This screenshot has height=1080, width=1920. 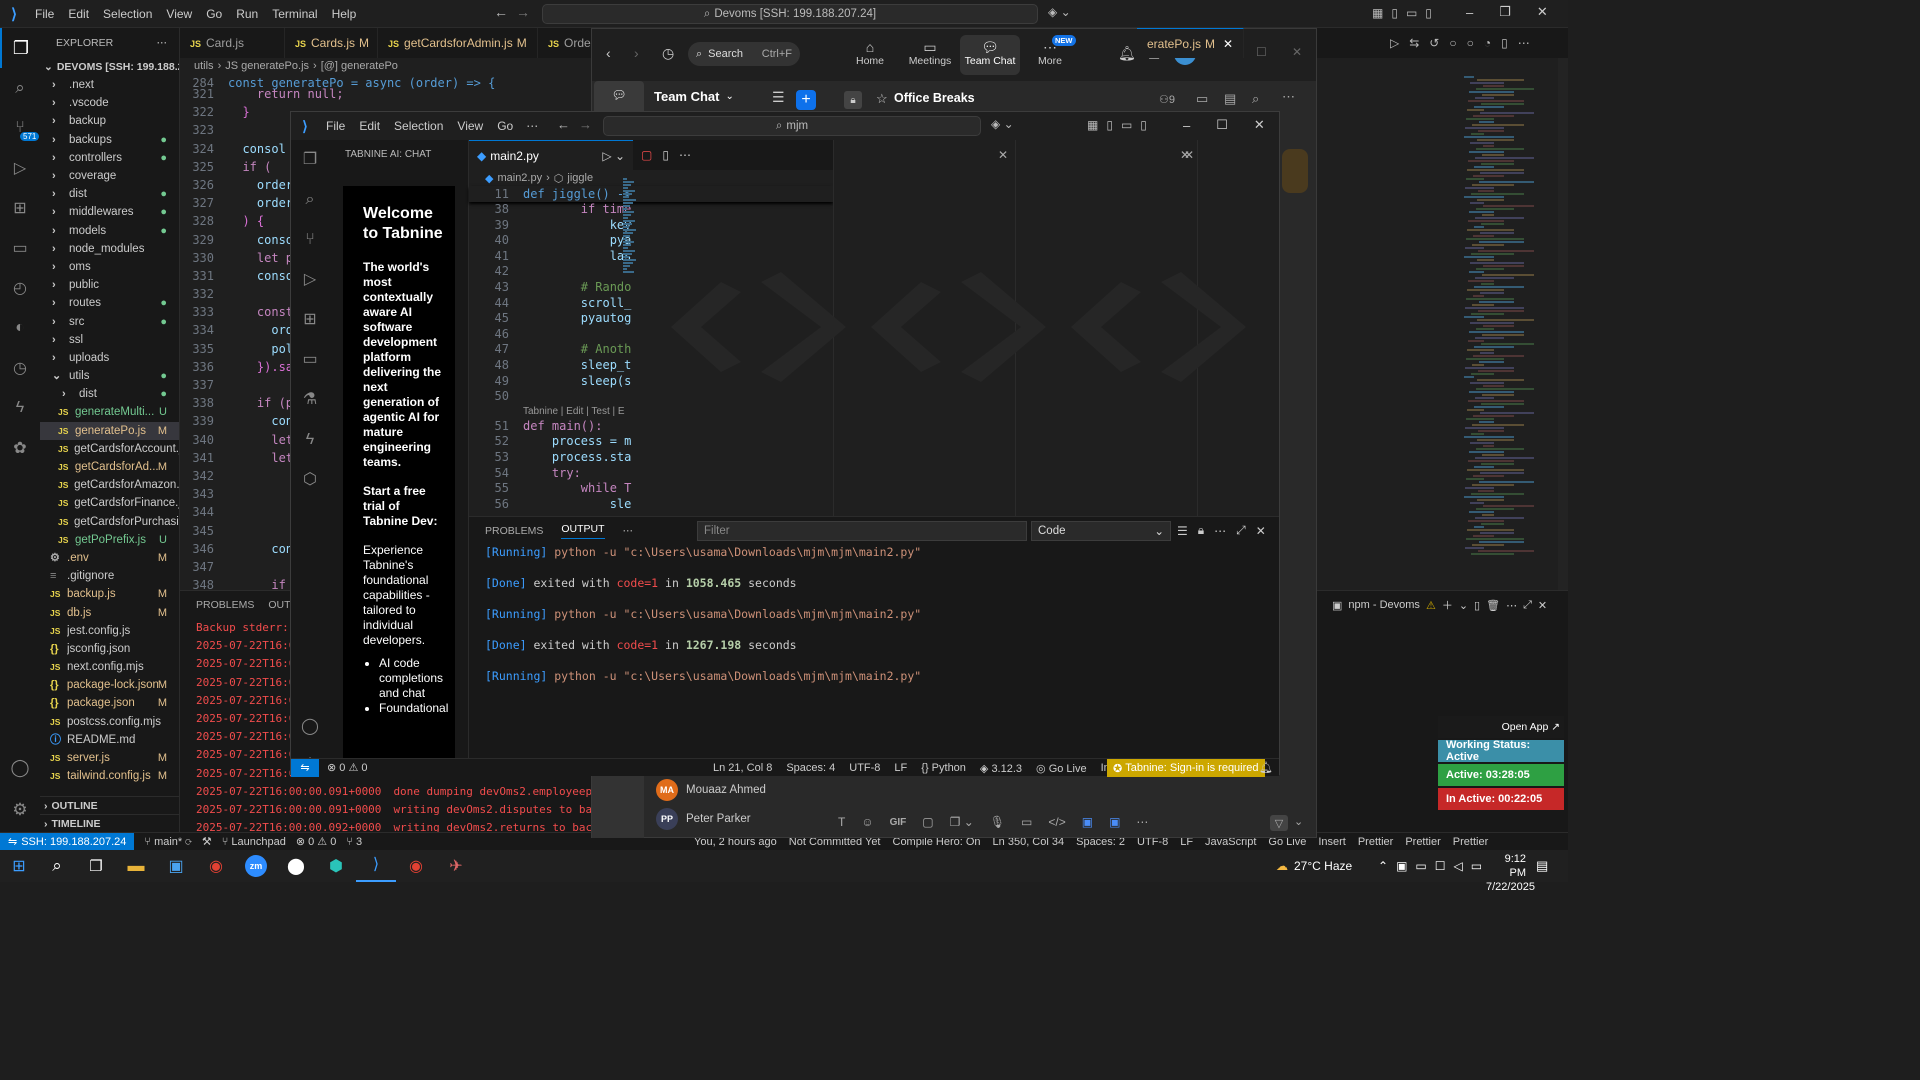 What do you see at coordinates (109, 231) in the screenshot?
I see `file-tree-item: › models ●` at bounding box center [109, 231].